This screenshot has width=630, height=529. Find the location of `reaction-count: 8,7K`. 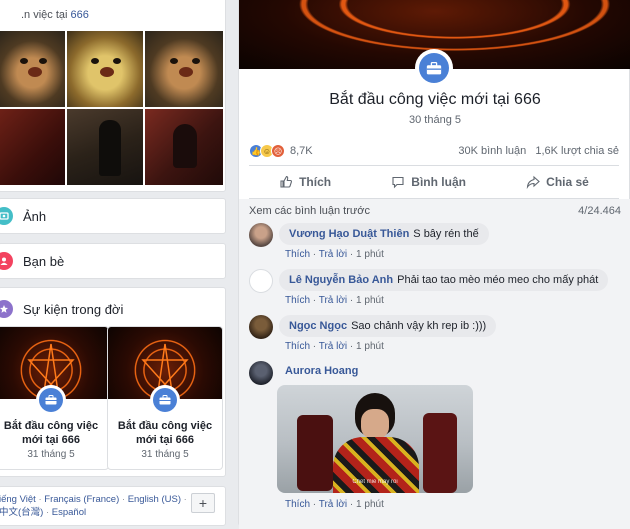

reaction-count: 8,7K is located at coordinates (301, 151).